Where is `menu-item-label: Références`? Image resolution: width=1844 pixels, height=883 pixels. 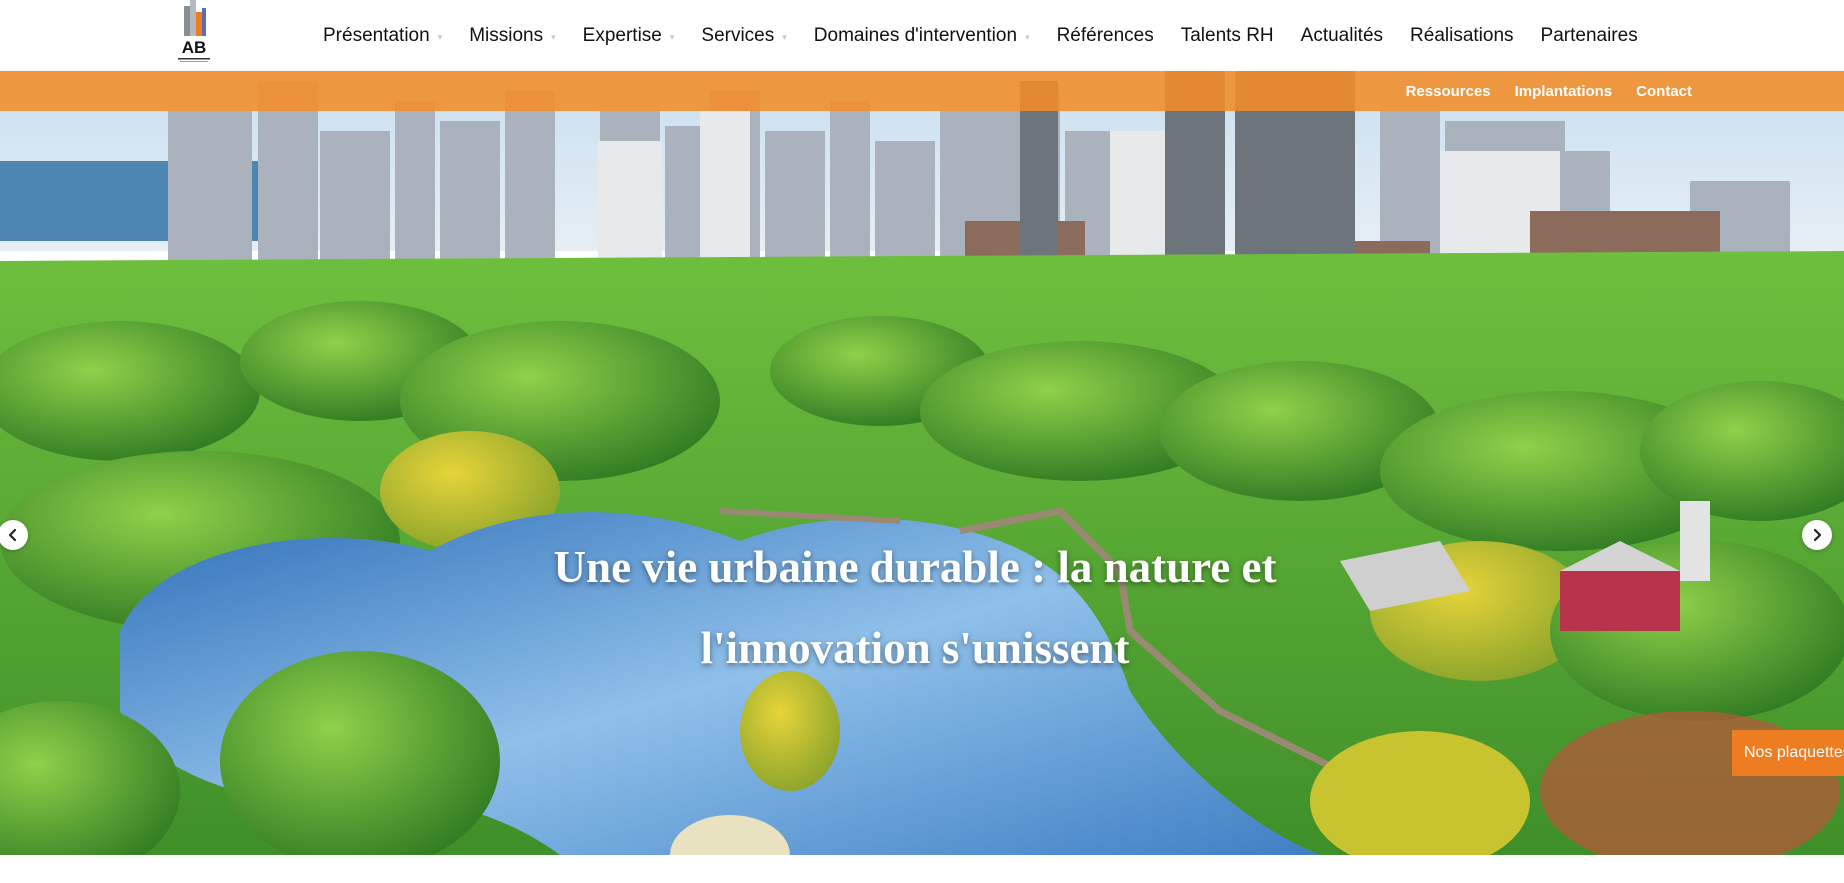 menu-item-label: Références is located at coordinates (1105, 35).